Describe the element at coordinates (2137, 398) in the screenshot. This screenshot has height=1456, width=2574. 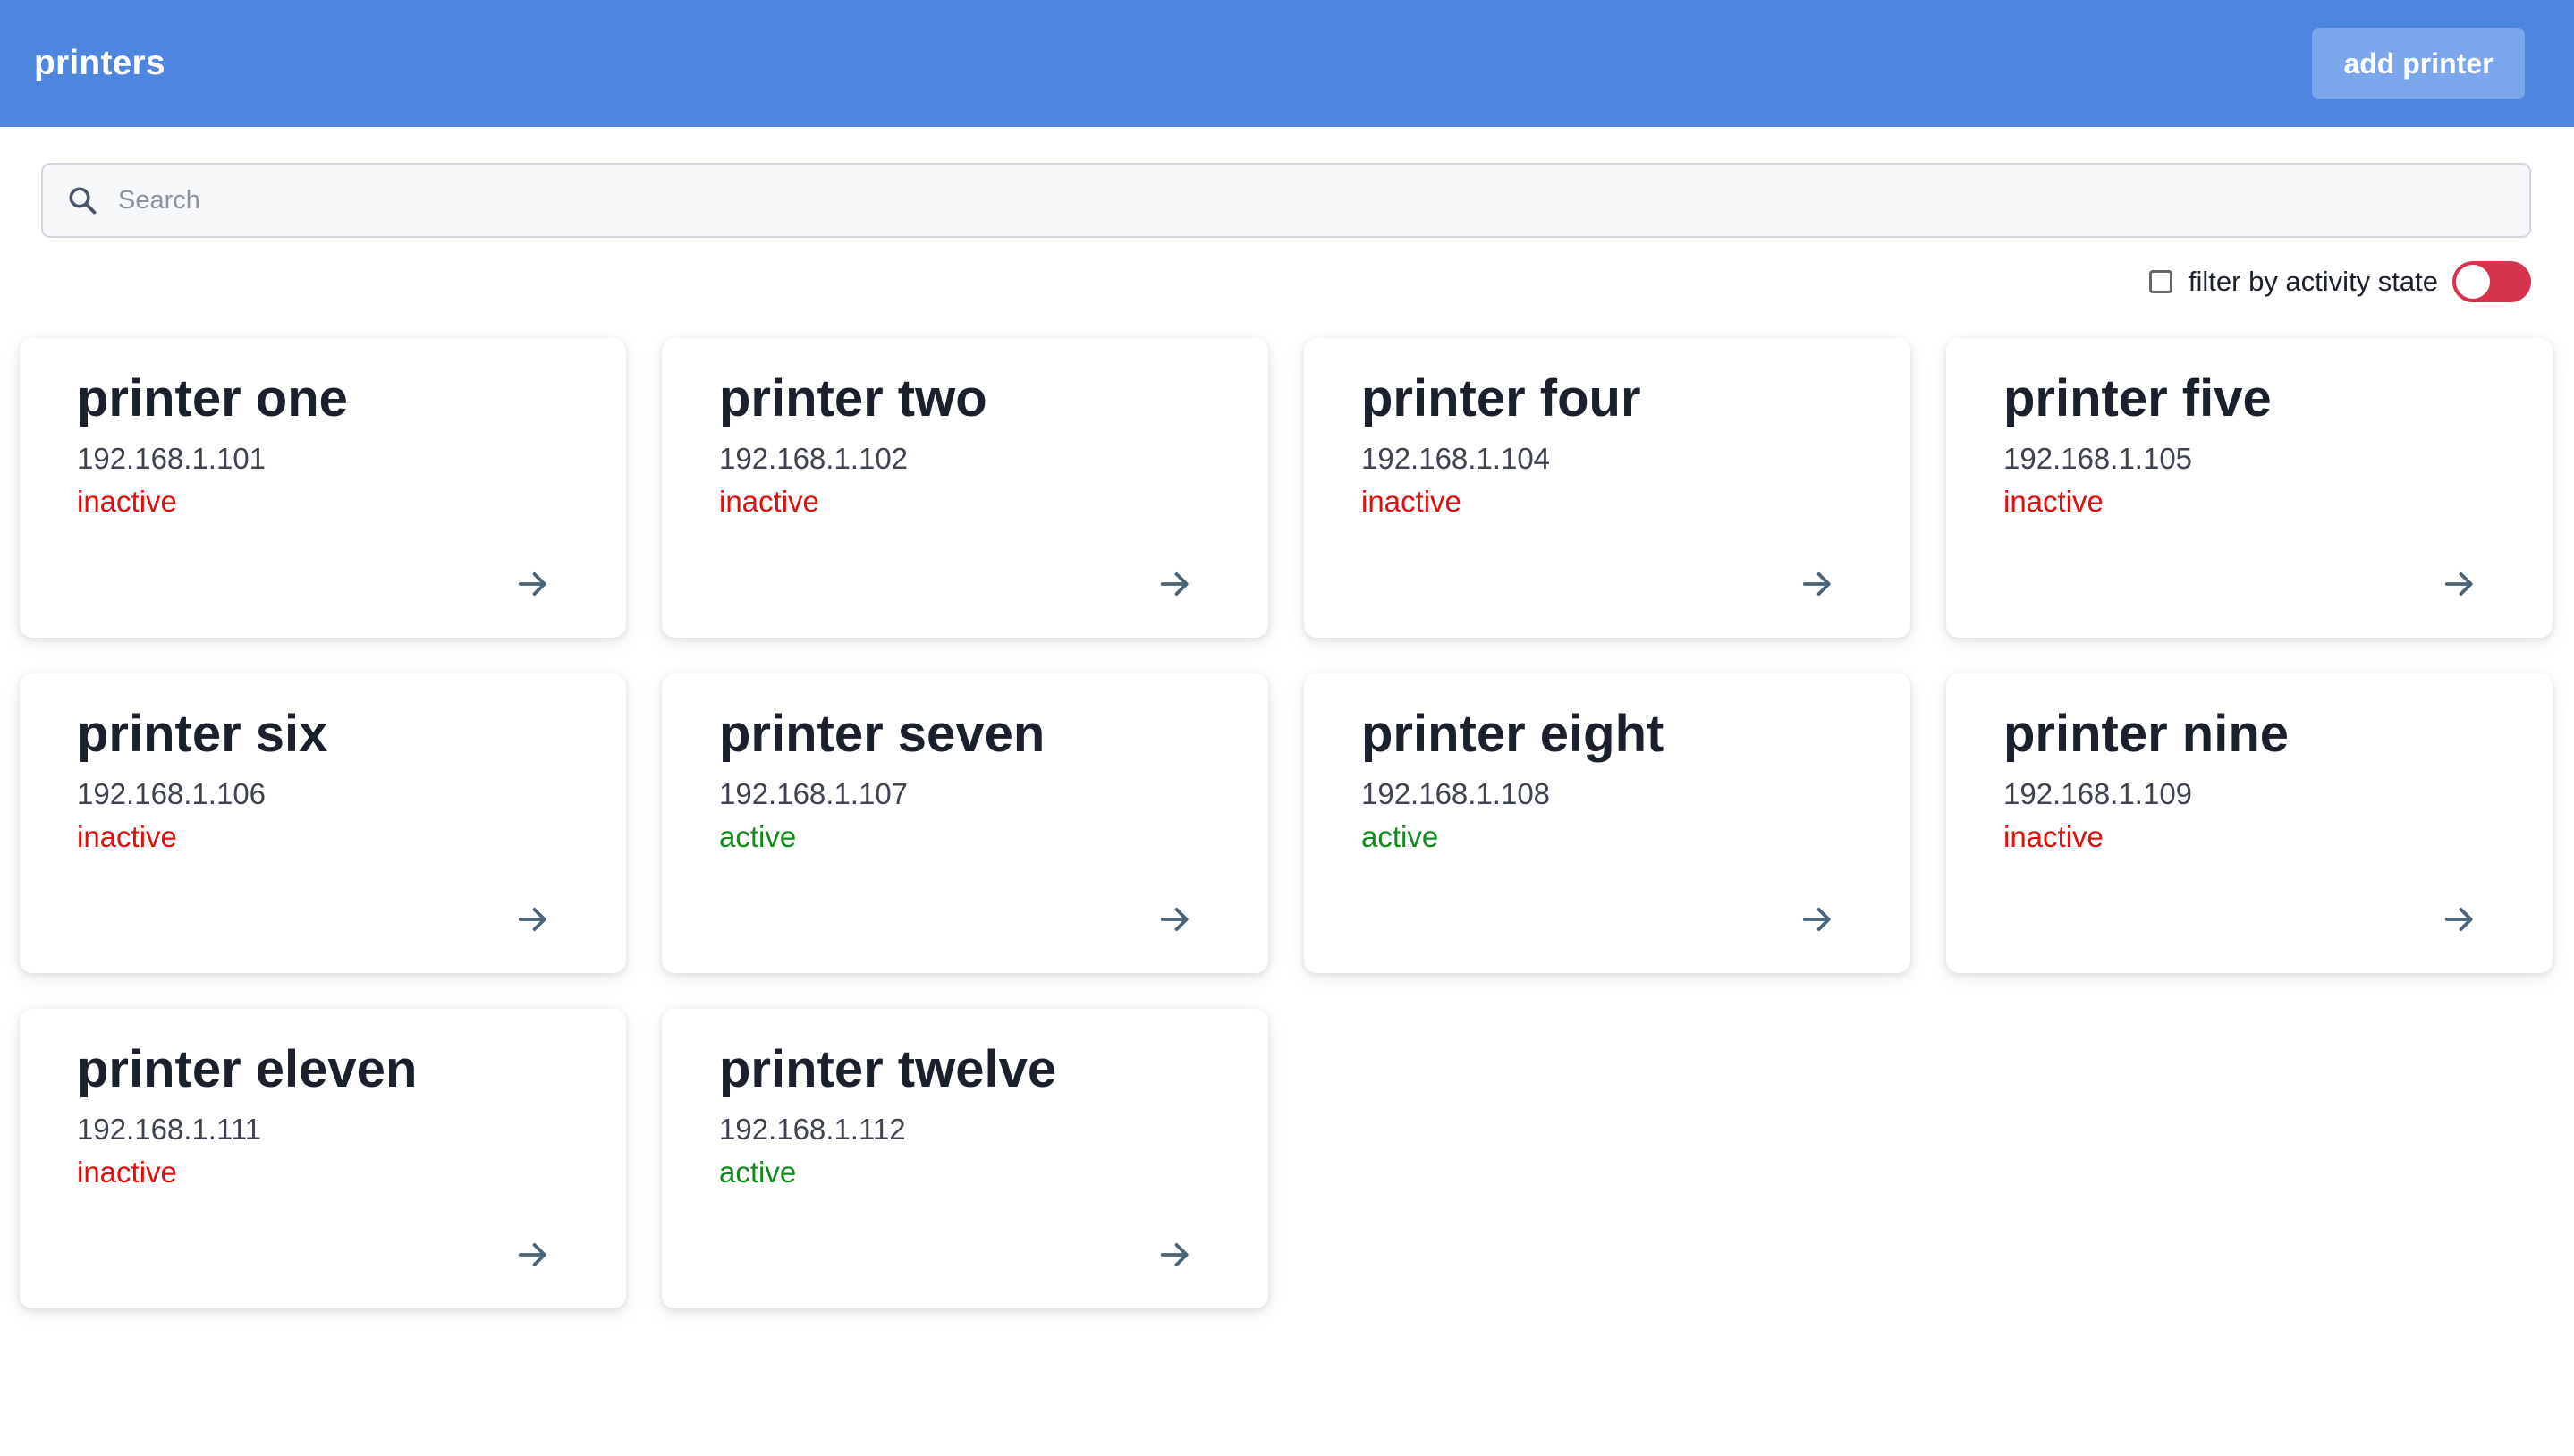
I see `printer-name: printer five` at that location.